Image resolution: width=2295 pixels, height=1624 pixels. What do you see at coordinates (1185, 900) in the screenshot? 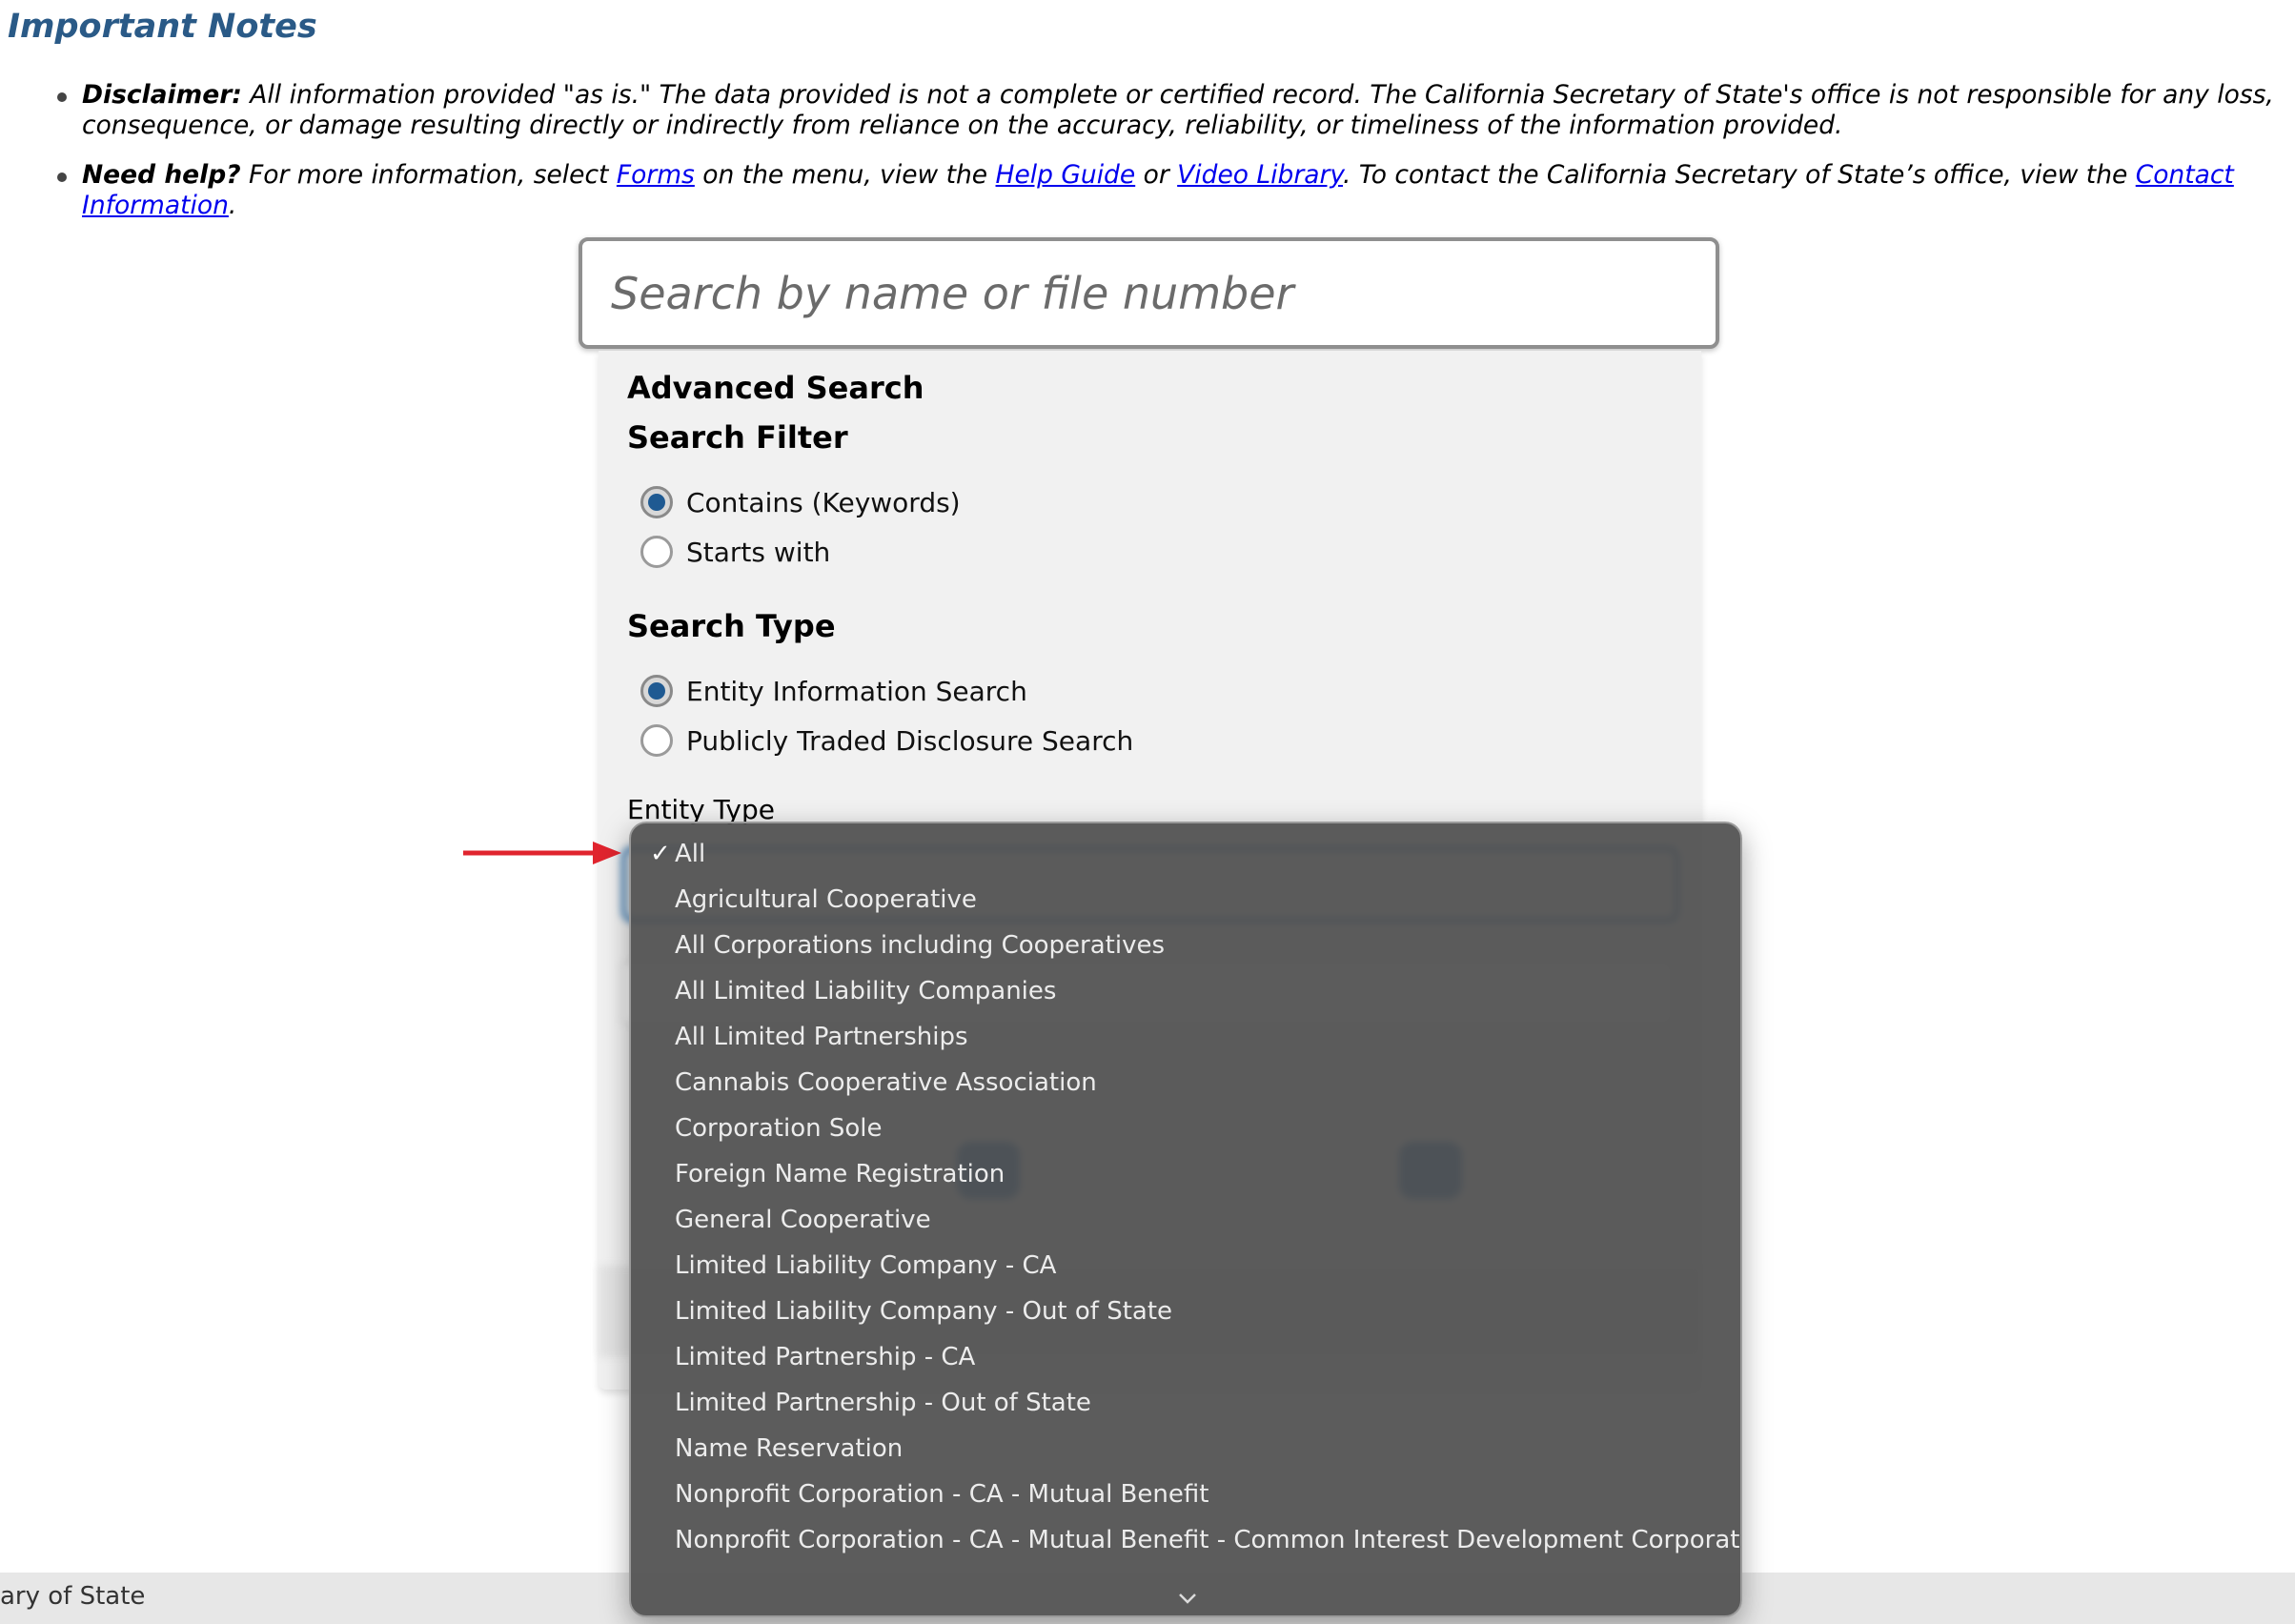
I see `entity-option: Agricultural Cooperative` at bounding box center [1185, 900].